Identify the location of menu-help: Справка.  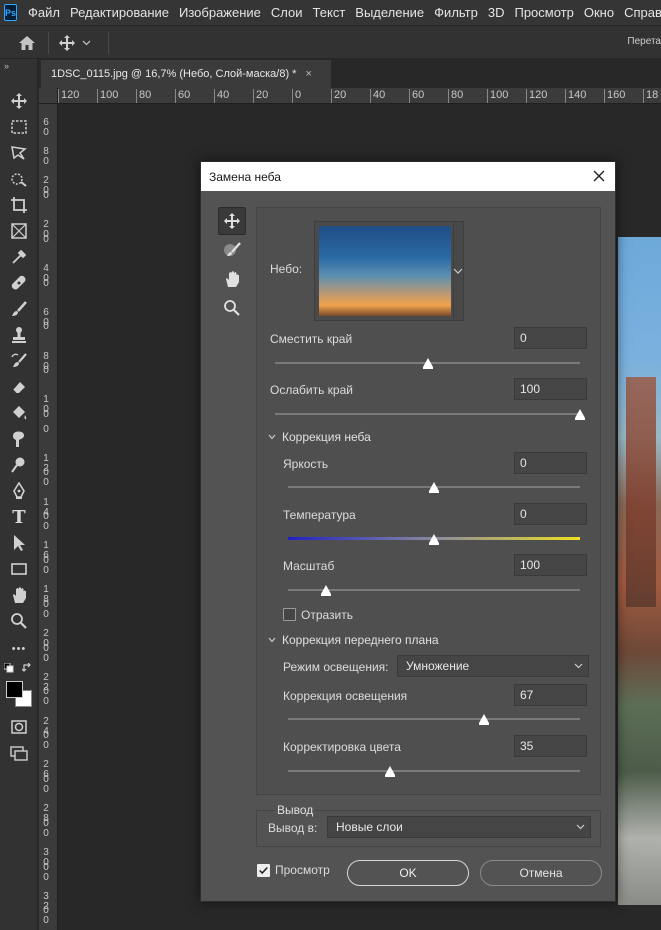
(640, 12).